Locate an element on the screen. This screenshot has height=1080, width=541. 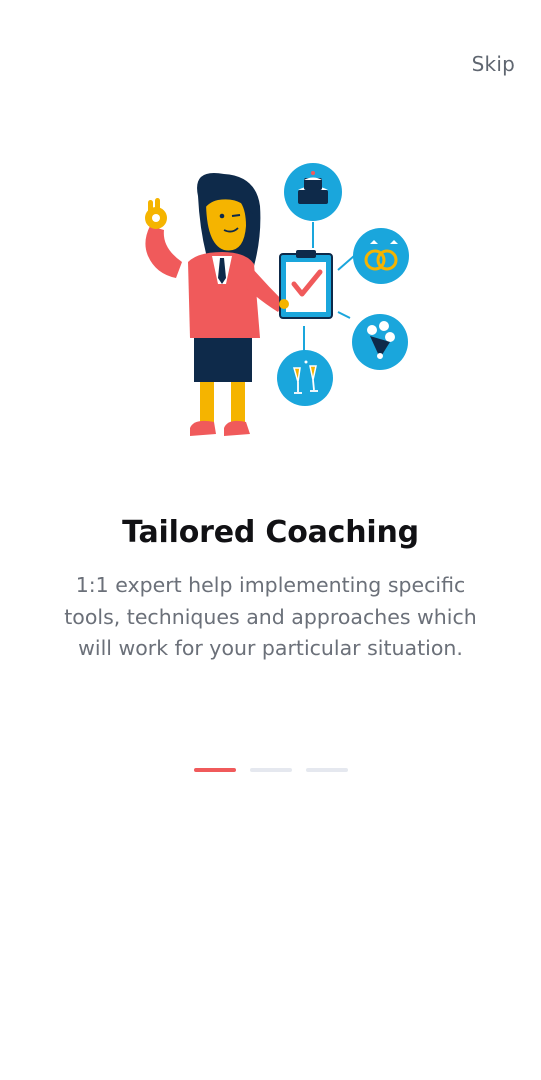
rings-icon is located at coordinates (381, 256).